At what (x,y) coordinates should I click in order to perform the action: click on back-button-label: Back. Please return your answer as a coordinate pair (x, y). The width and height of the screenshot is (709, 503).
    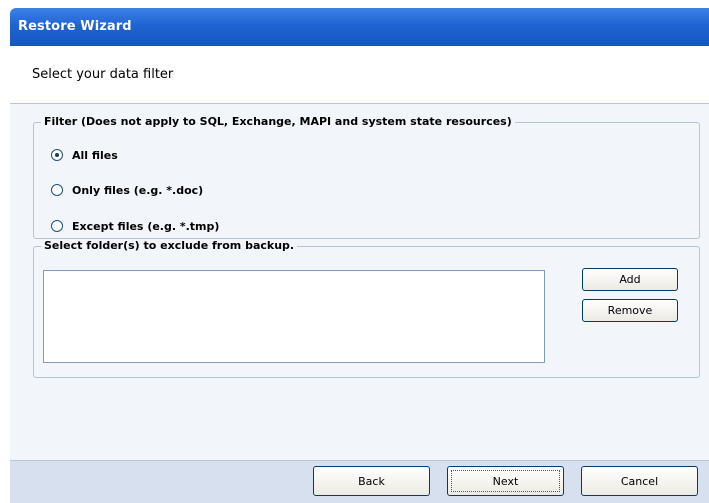
    Looking at the image, I should click on (371, 481).